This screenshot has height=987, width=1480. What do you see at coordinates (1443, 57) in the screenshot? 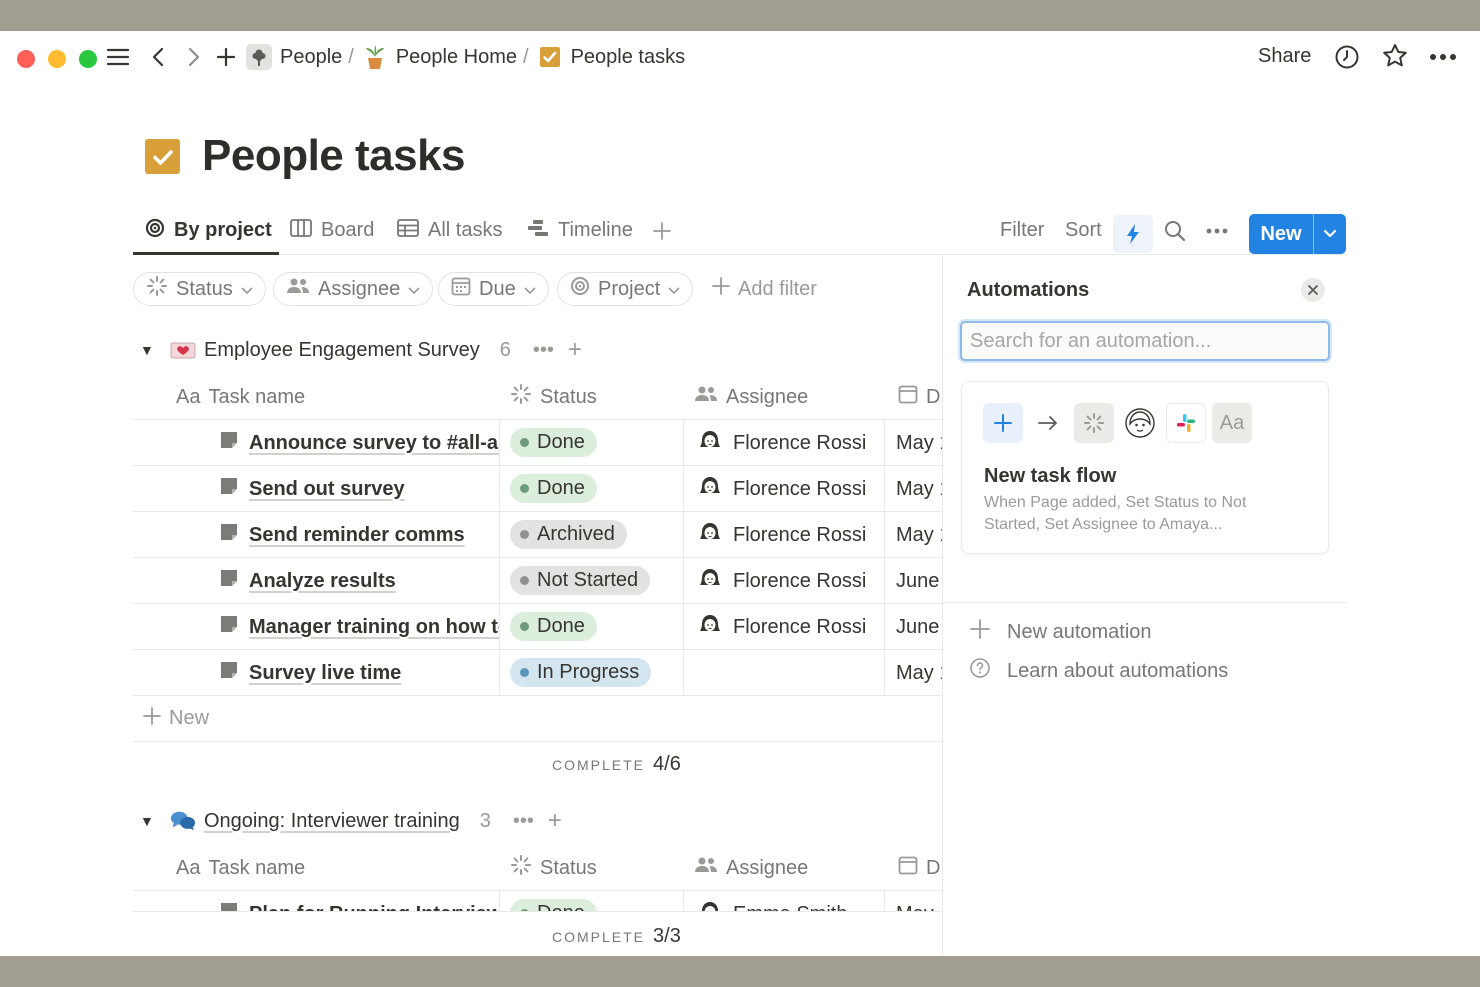
I see `more-options-icon` at bounding box center [1443, 57].